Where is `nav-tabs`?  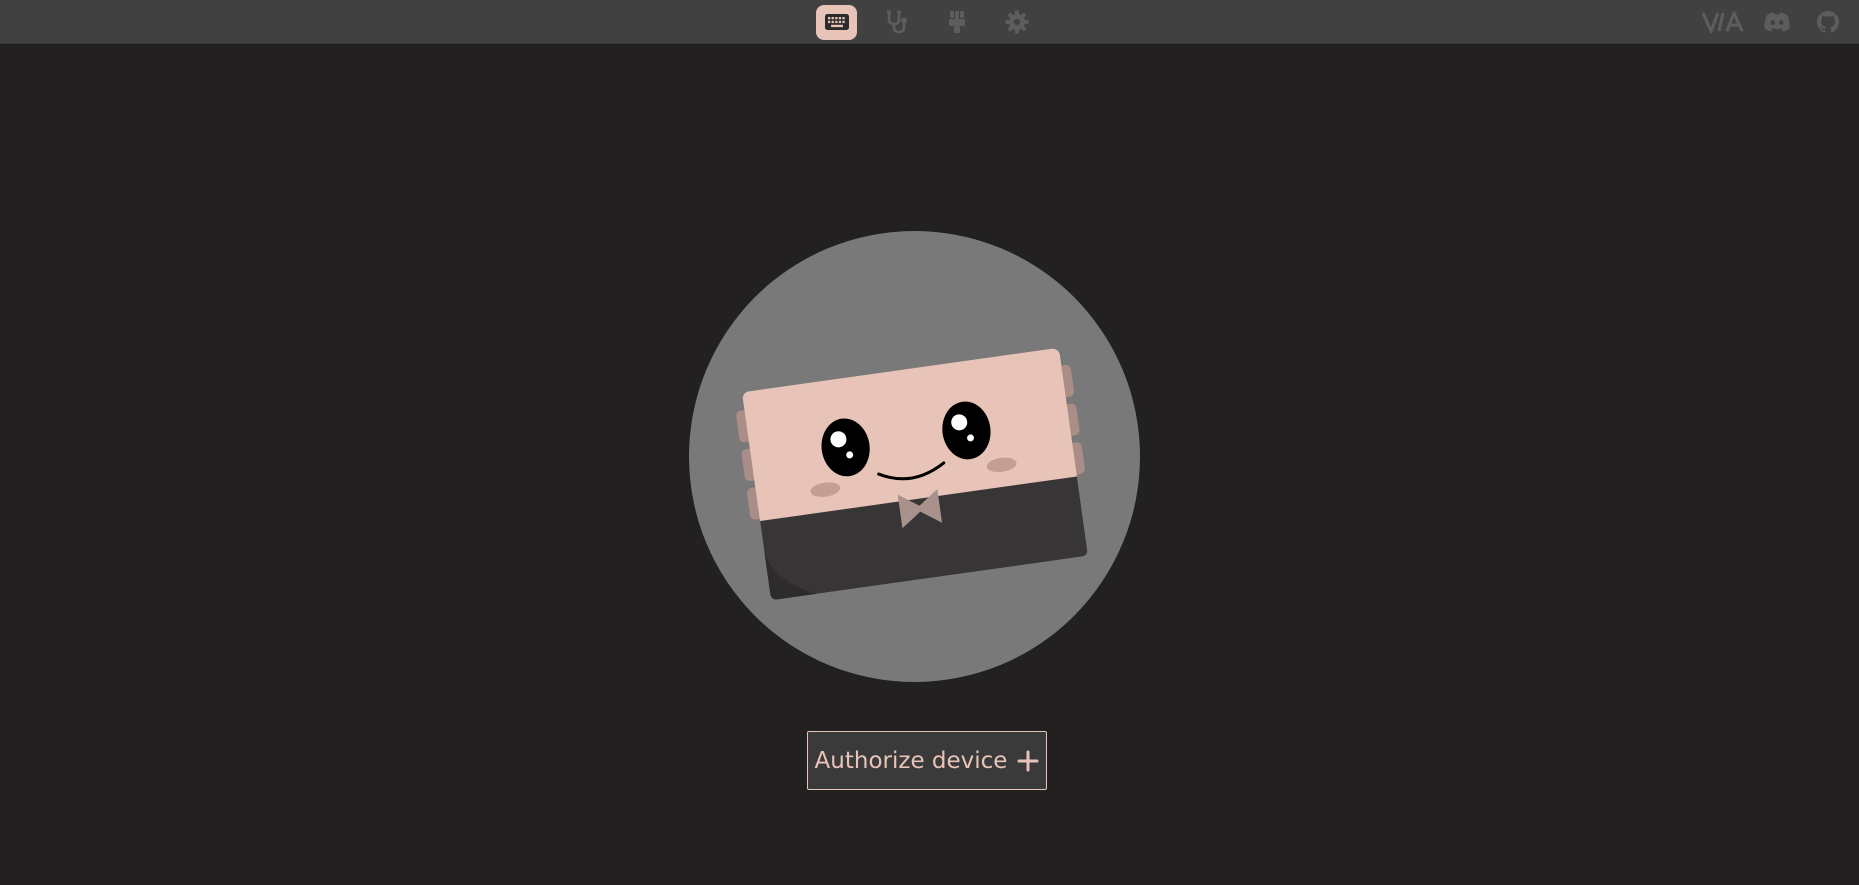 nav-tabs is located at coordinates (936, 22).